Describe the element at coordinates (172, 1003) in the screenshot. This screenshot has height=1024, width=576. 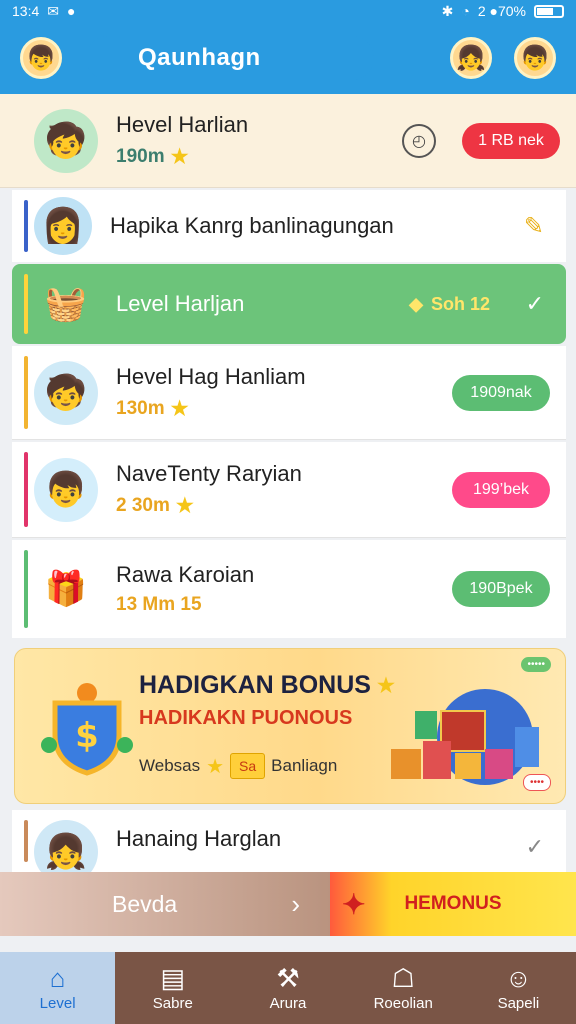
I see `nav-label: Sabre` at that location.